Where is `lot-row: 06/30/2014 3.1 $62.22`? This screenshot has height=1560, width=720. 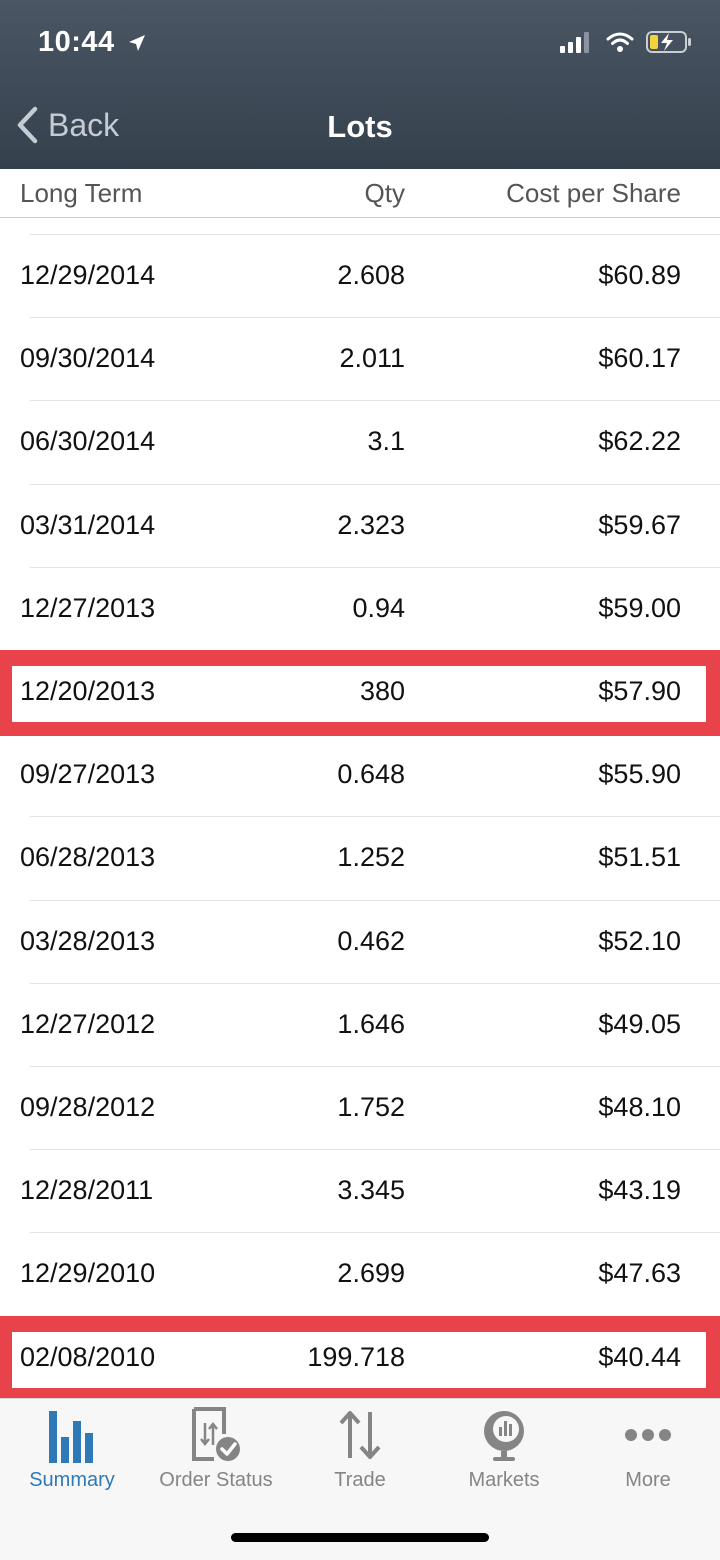
lot-row: 06/30/2014 3.1 $62.22 is located at coordinates (360, 442).